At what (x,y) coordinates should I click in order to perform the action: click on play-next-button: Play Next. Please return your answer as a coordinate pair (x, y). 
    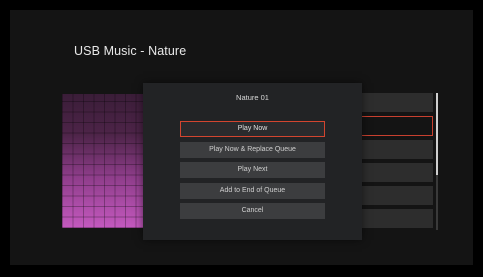
    Looking at the image, I should click on (252, 170).